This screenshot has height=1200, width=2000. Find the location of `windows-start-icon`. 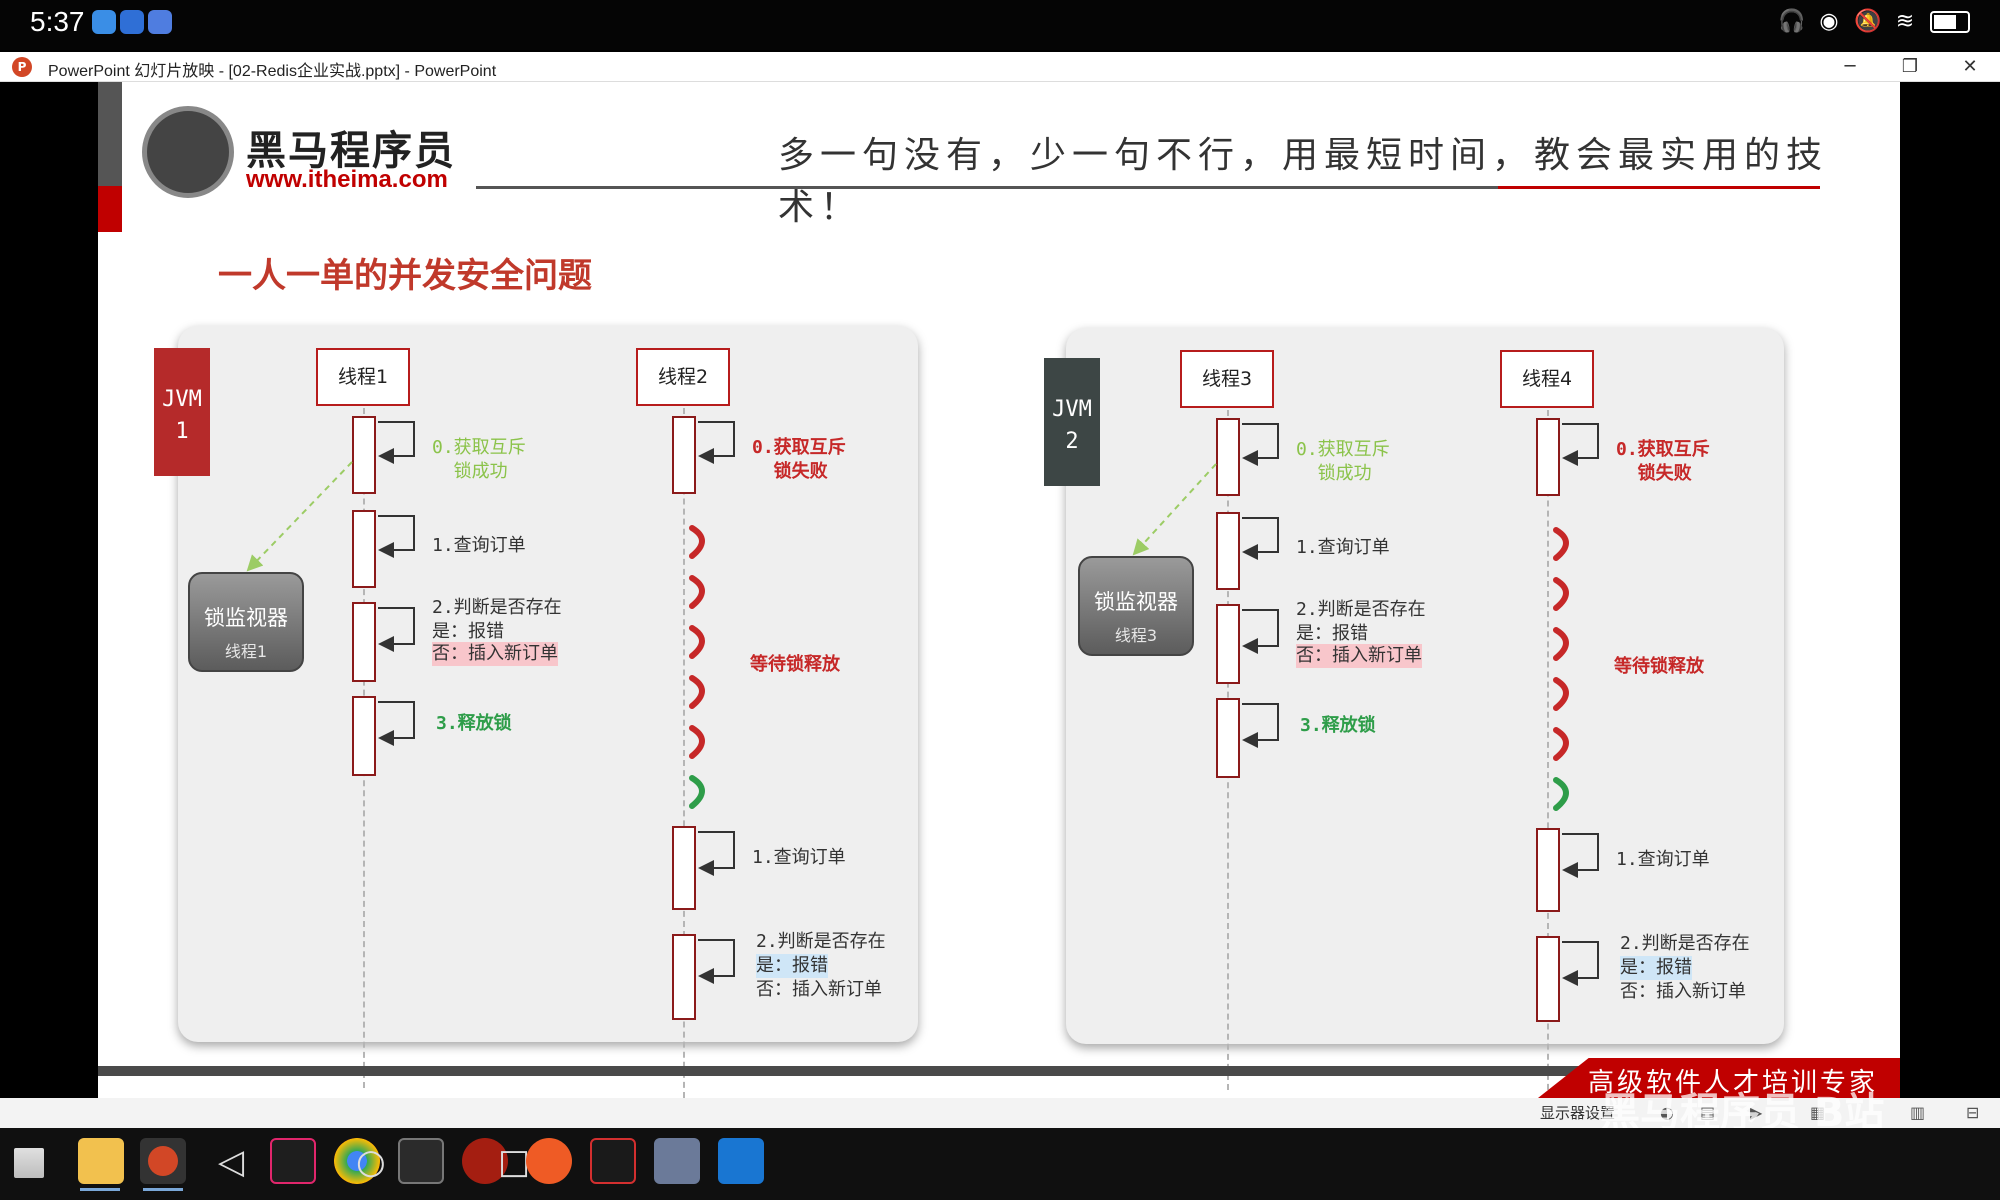

windows-start-icon is located at coordinates (29, 1163).